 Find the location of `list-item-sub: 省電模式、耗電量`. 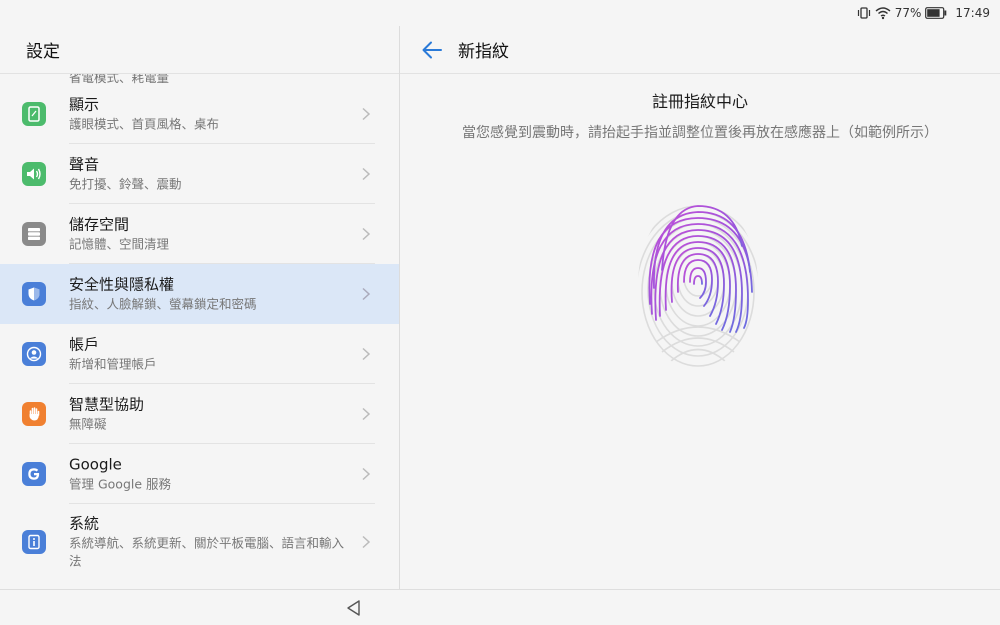

list-item-sub: 省電模式、耗電量 is located at coordinates (119, 79).